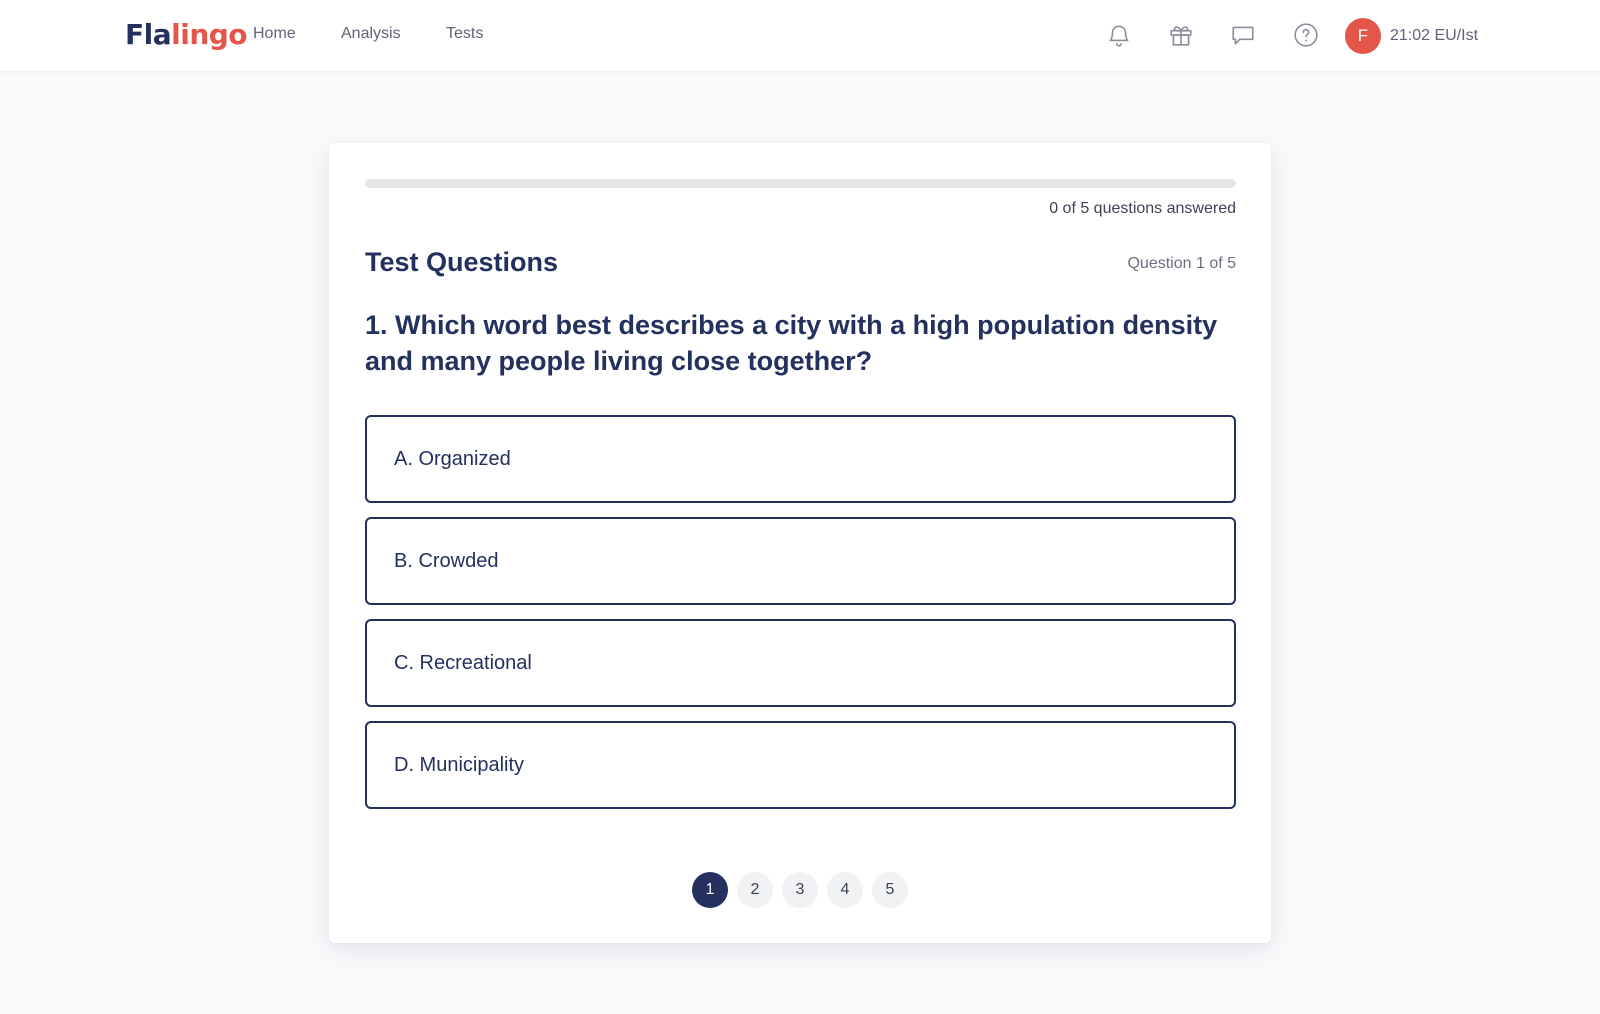  What do you see at coordinates (462, 262) in the screenshot?
I see `page-title: Test Questions` at bounding box center [462, 262].